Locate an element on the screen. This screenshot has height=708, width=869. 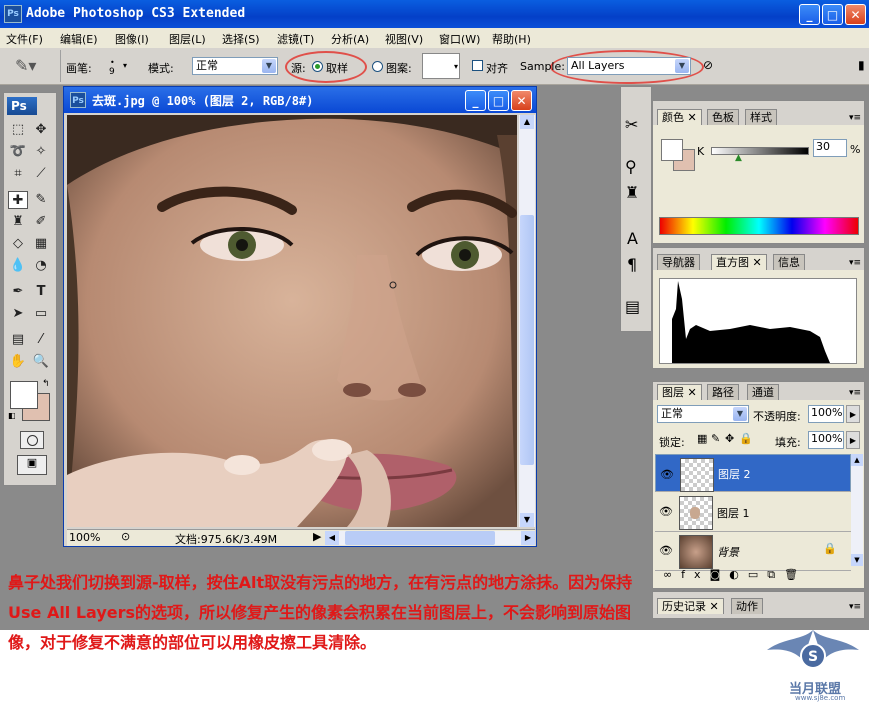
swap-colors-icon: ↰ is located at coordinates (46, 384).